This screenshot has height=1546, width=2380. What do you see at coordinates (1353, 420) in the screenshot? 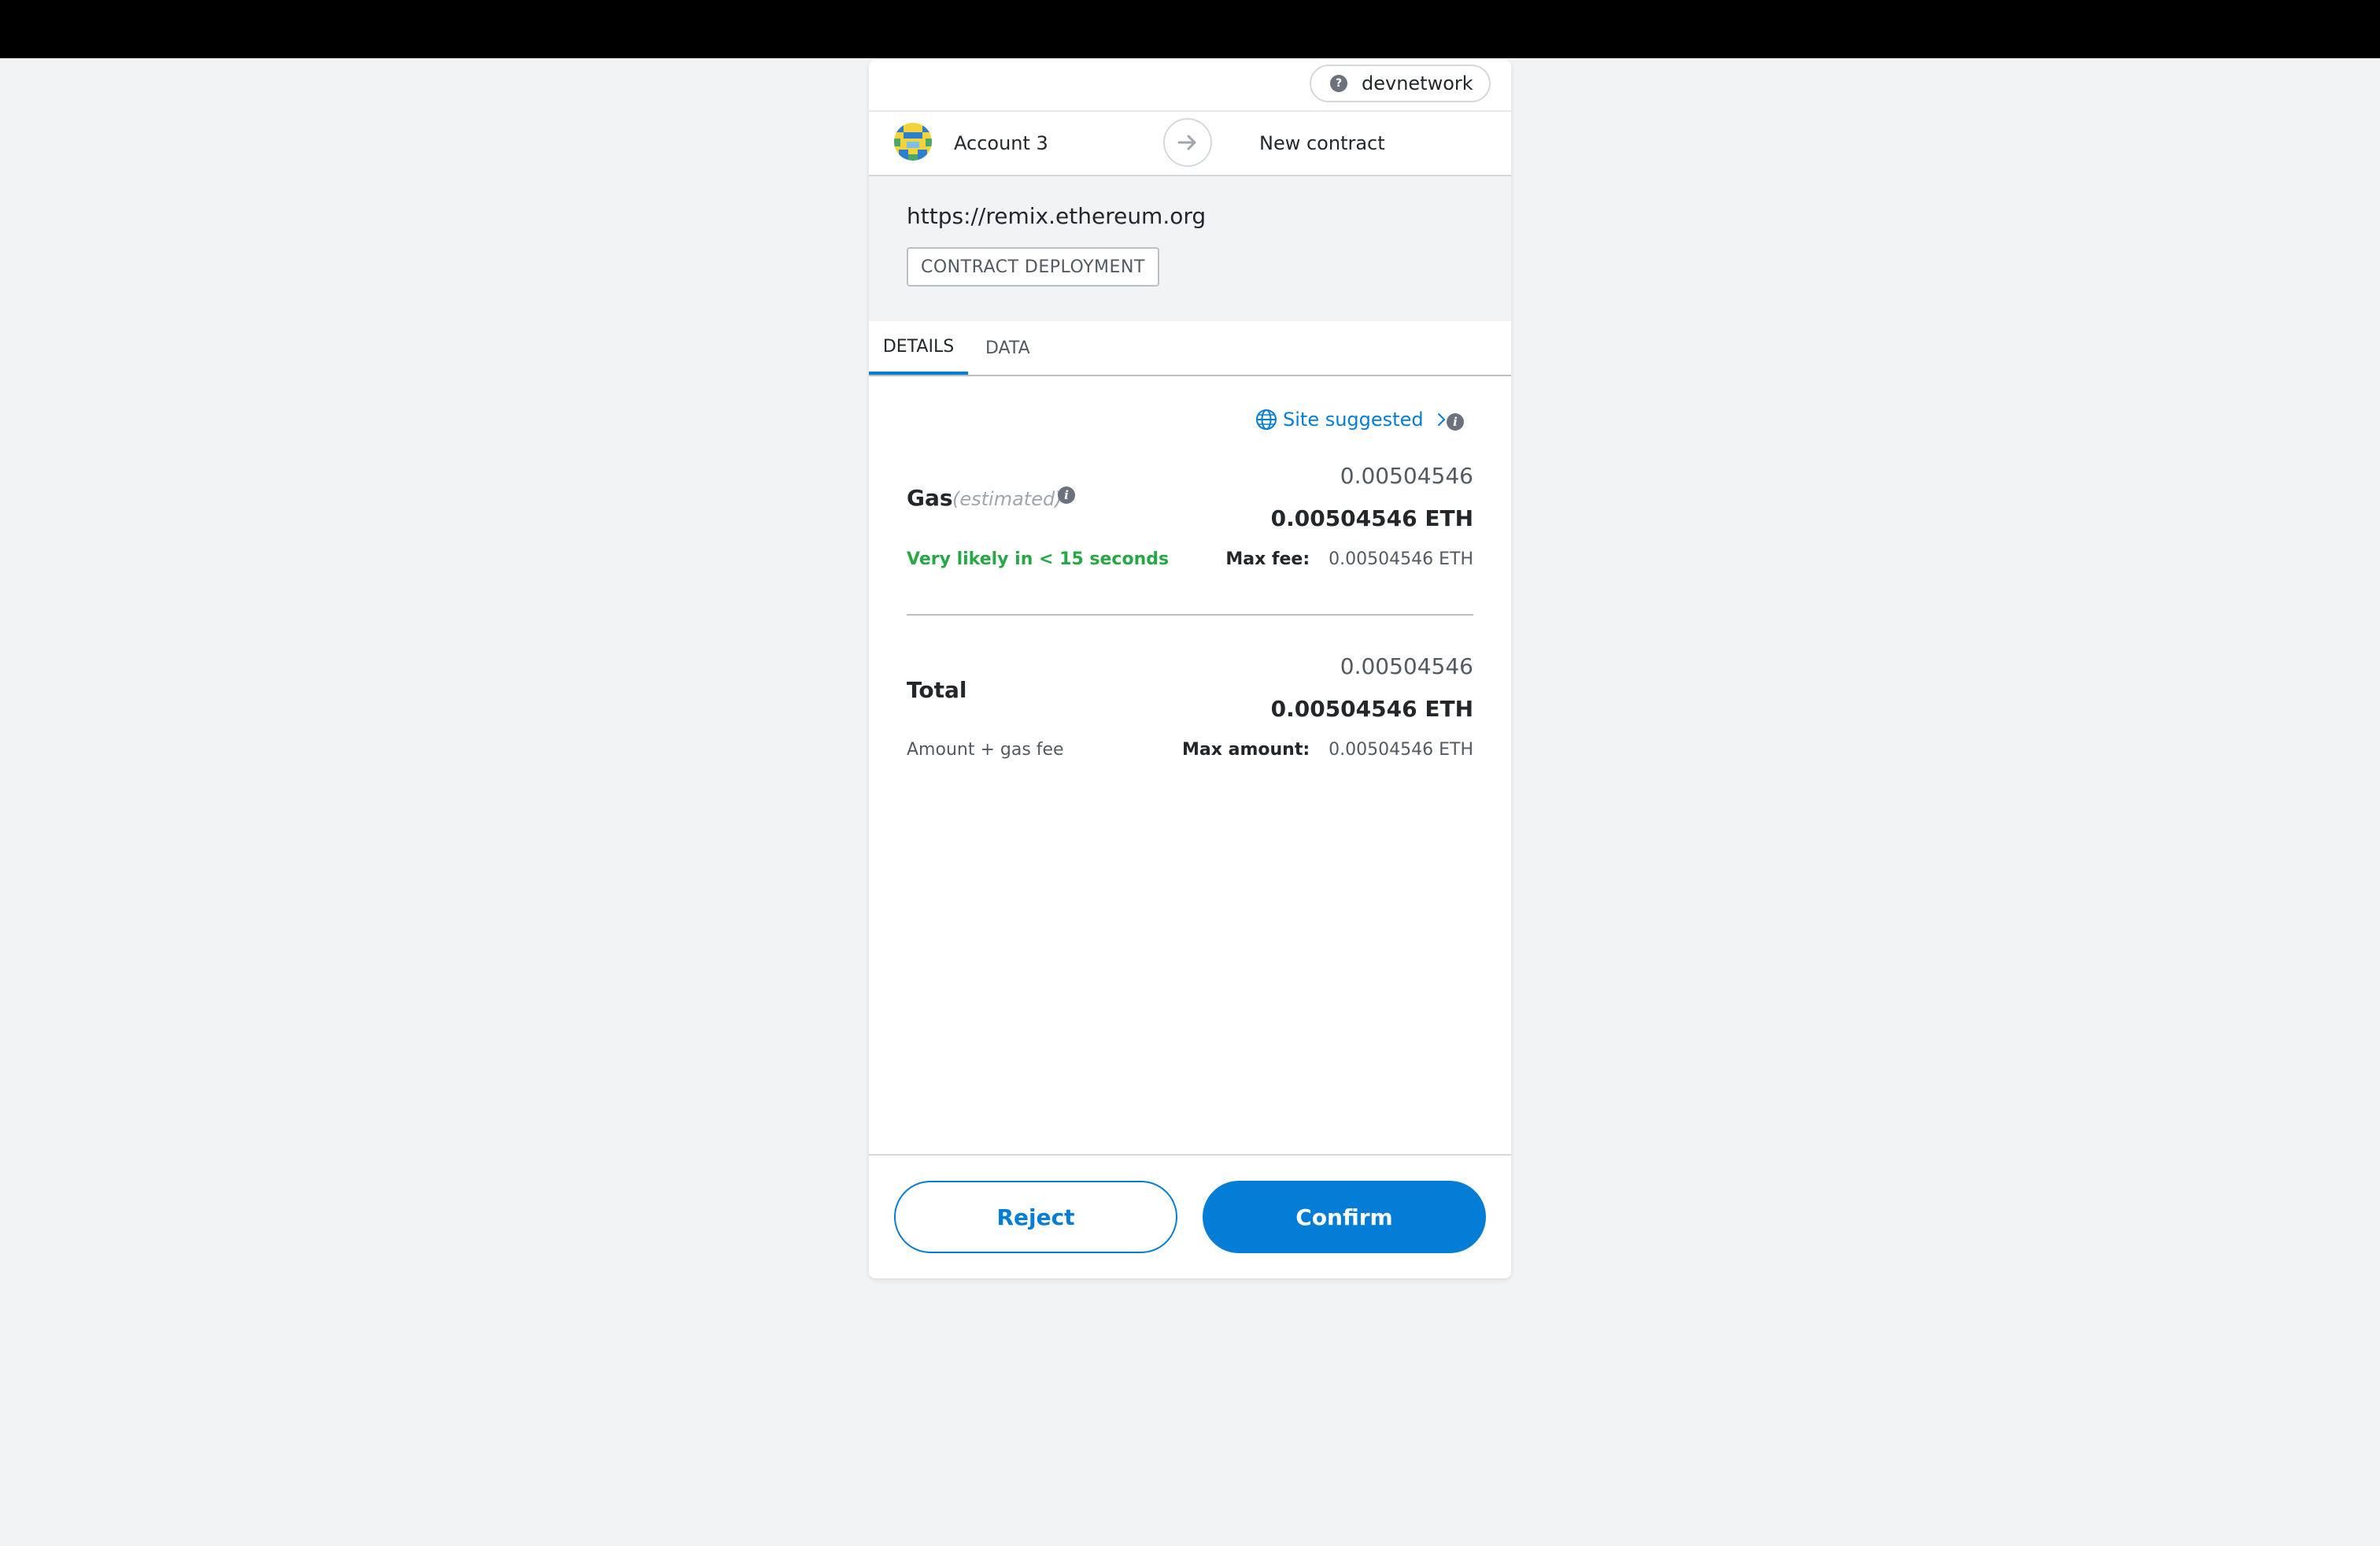
I see `gas-source-label: Site suggested` at bounding box center [1353, 420].